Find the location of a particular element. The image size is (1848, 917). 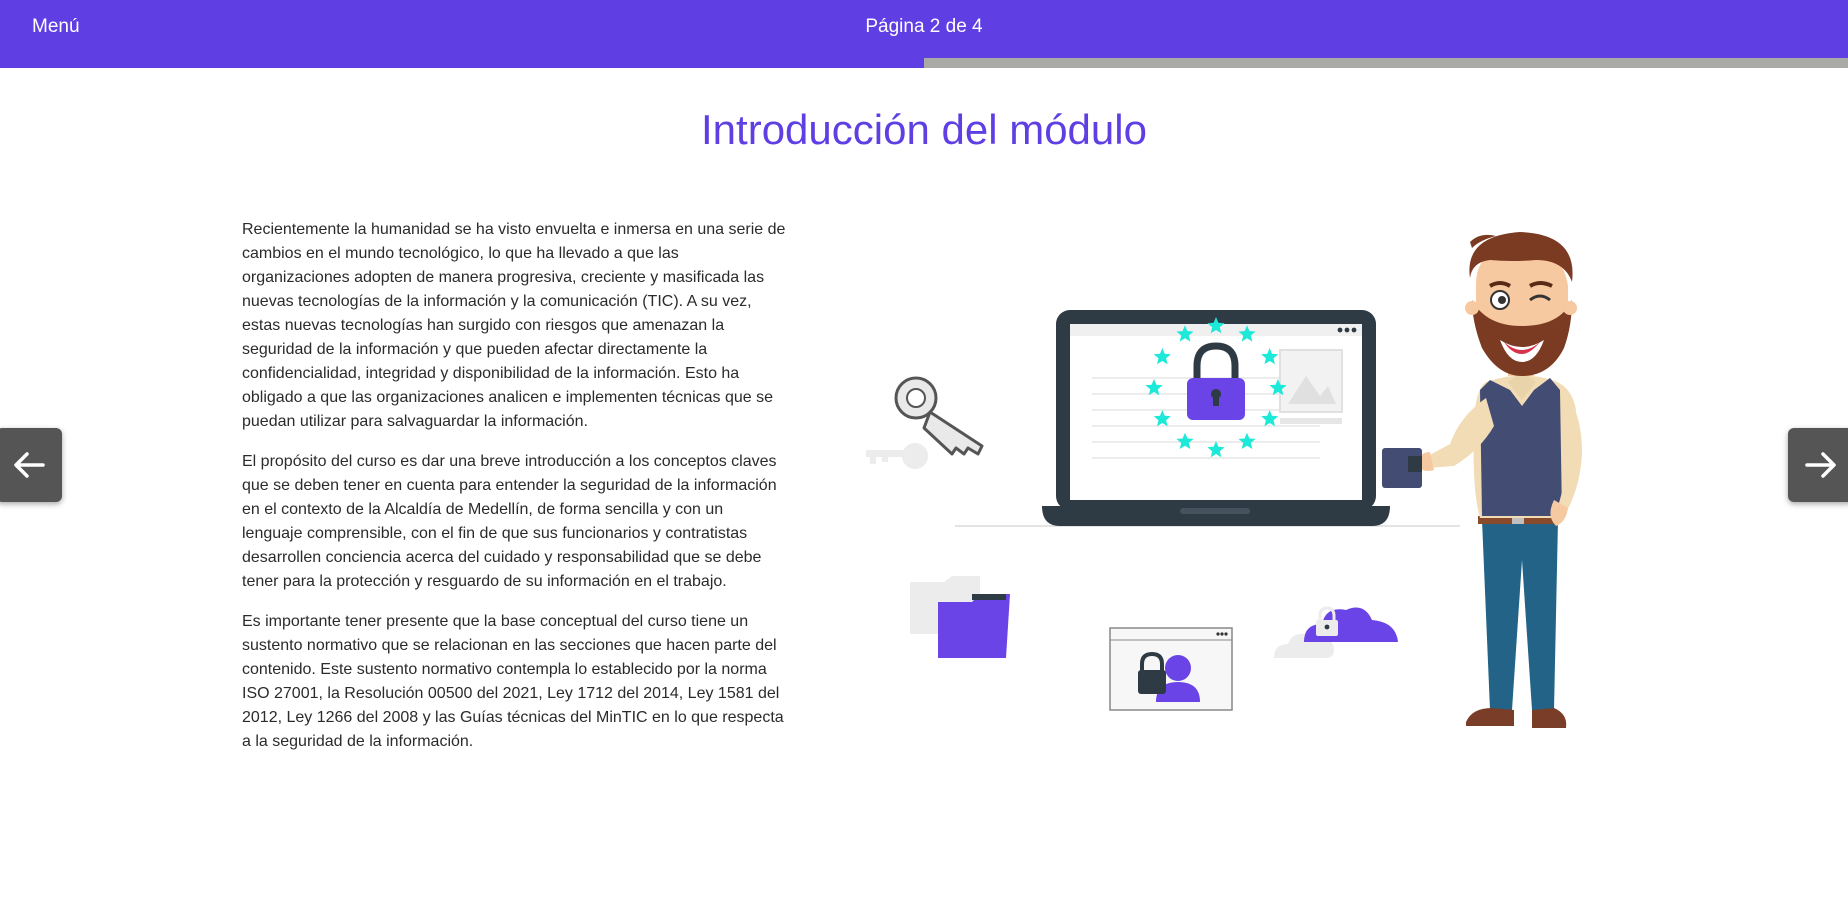

key-icon is located at coordinates (939, 416).